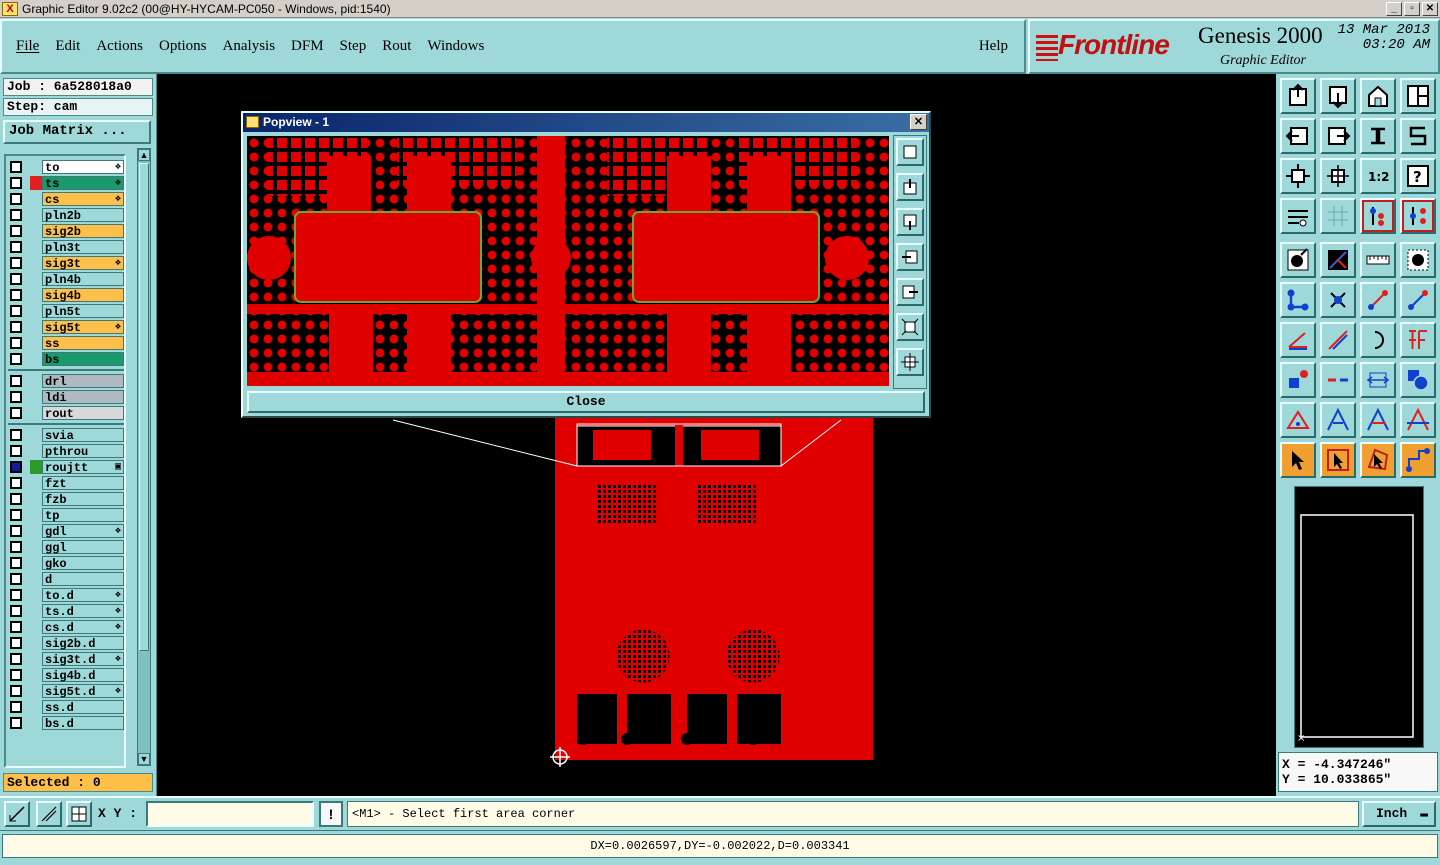 The image size is (1440, 865). Describe the element at coordinates (1418, 136) in the screenshot. I see `mirror-view-icon` at that location.